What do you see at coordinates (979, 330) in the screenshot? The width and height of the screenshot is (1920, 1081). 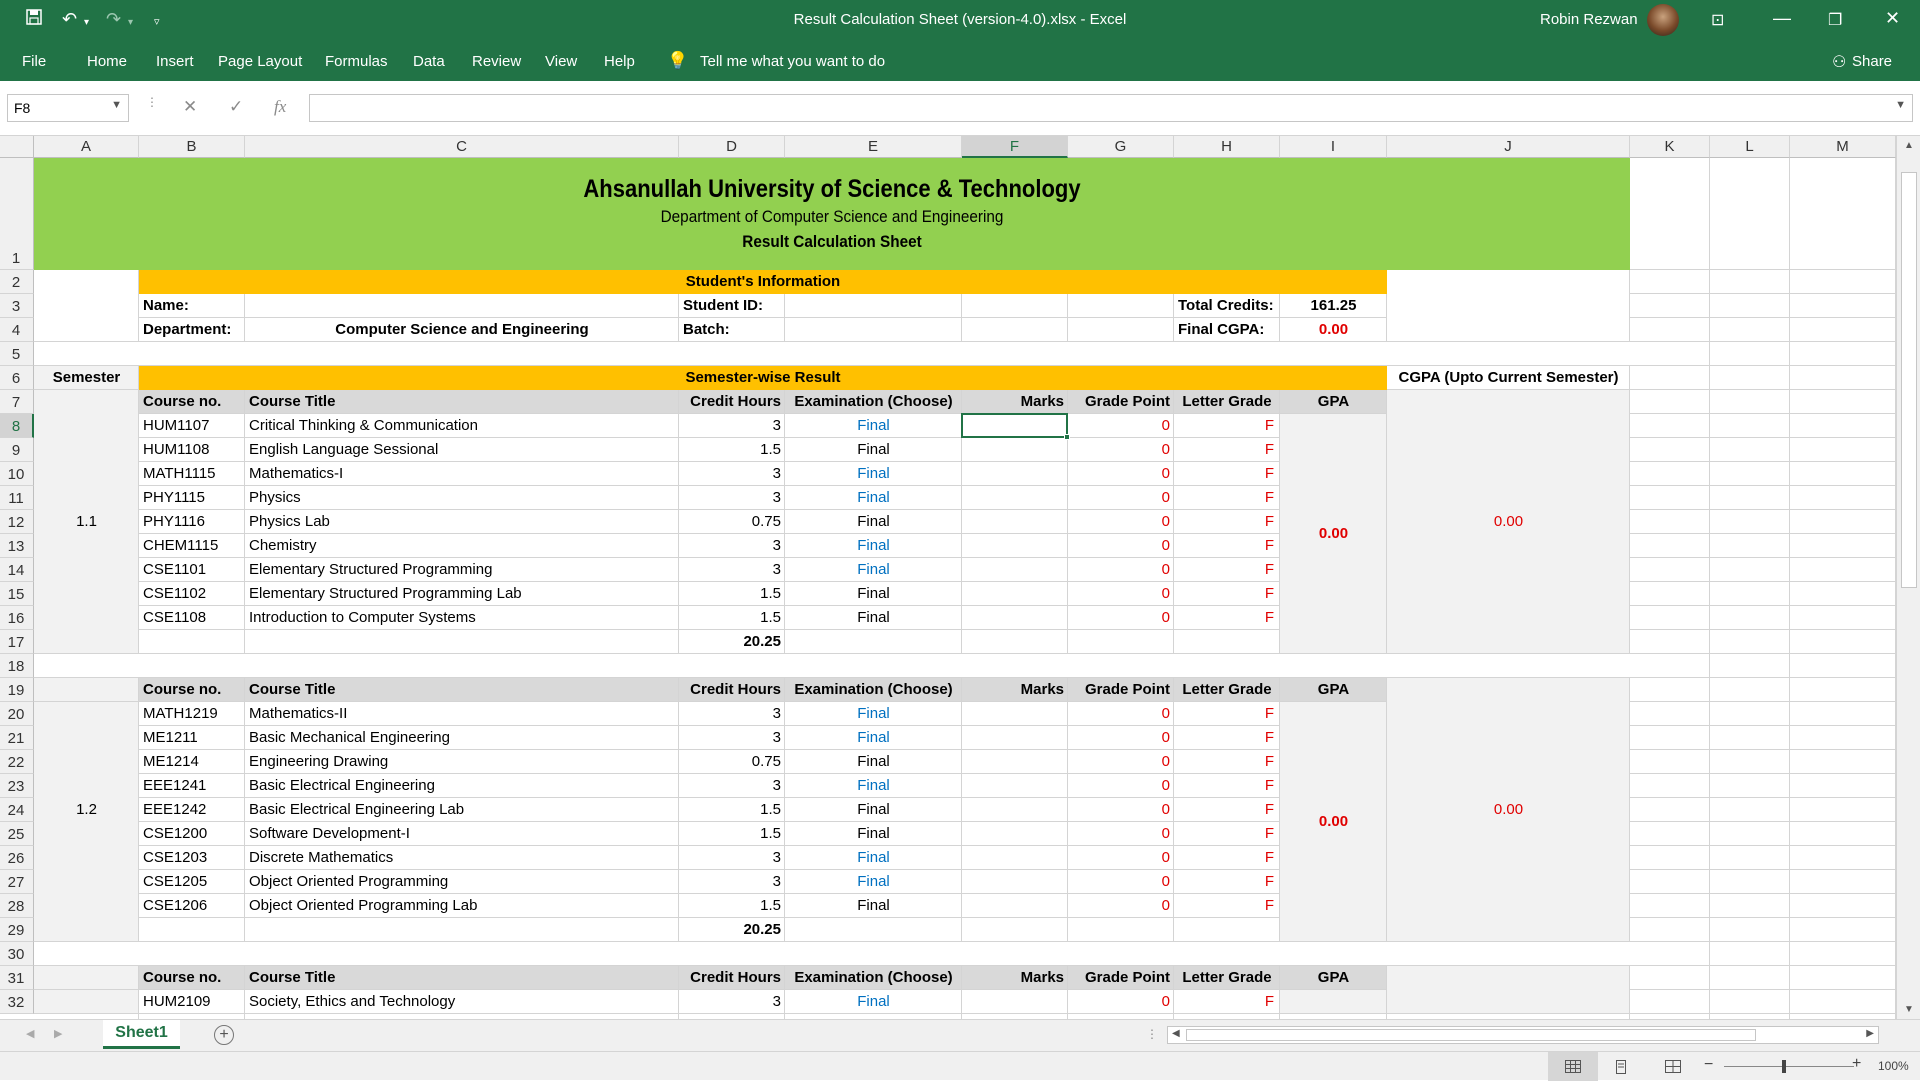 I see `batch-value` at bounding box center [979, 330].